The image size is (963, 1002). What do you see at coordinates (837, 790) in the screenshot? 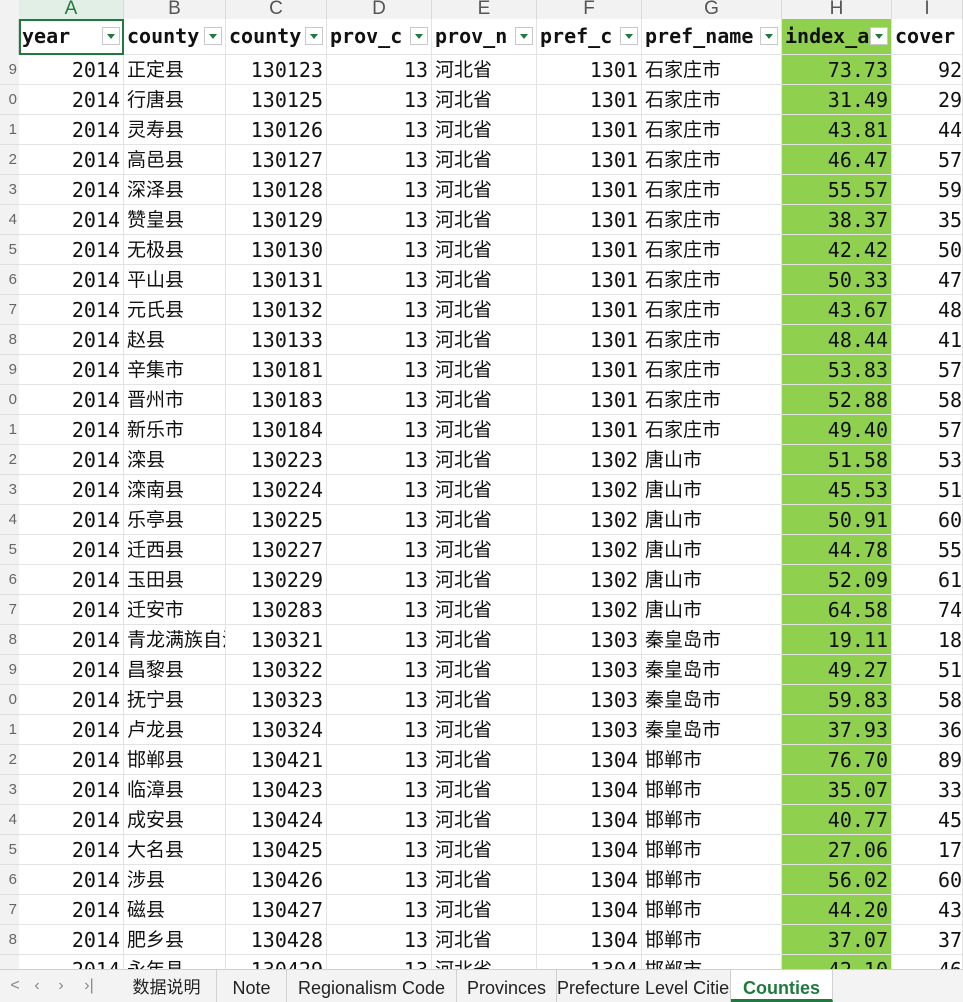
I see `table-cell: 35.07` at bounding box center [837, 790].